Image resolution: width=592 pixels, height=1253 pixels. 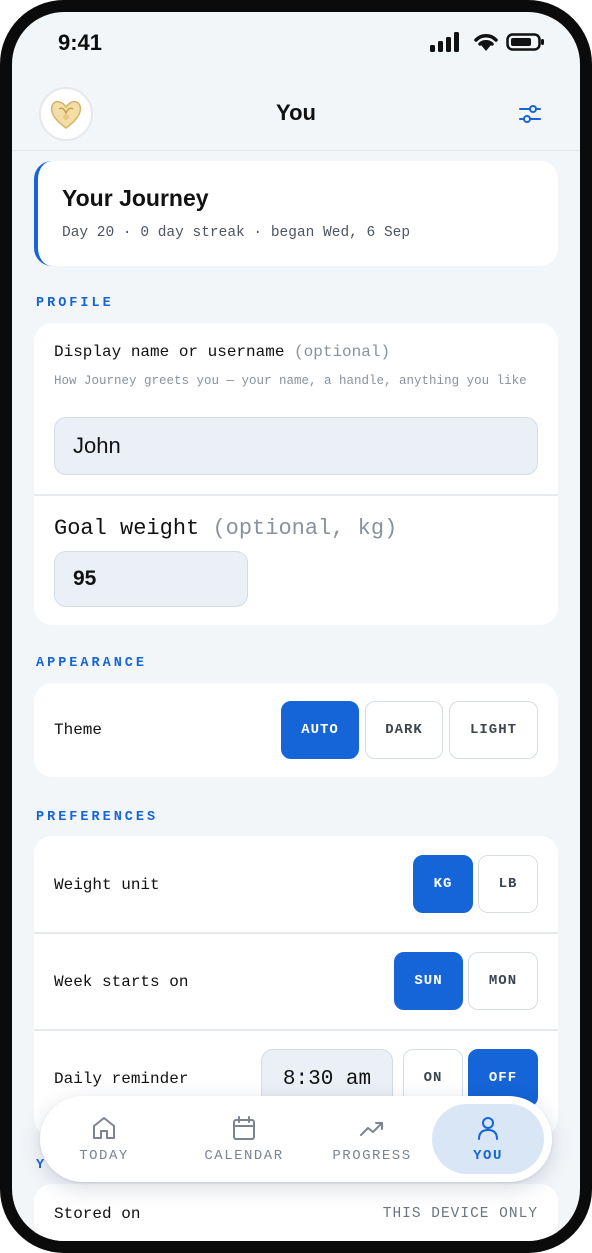 What do you see at coordinates (121, 982) in the screenshot?
I see `week-start-label: Week starts on` at bounding box center [121, 982].